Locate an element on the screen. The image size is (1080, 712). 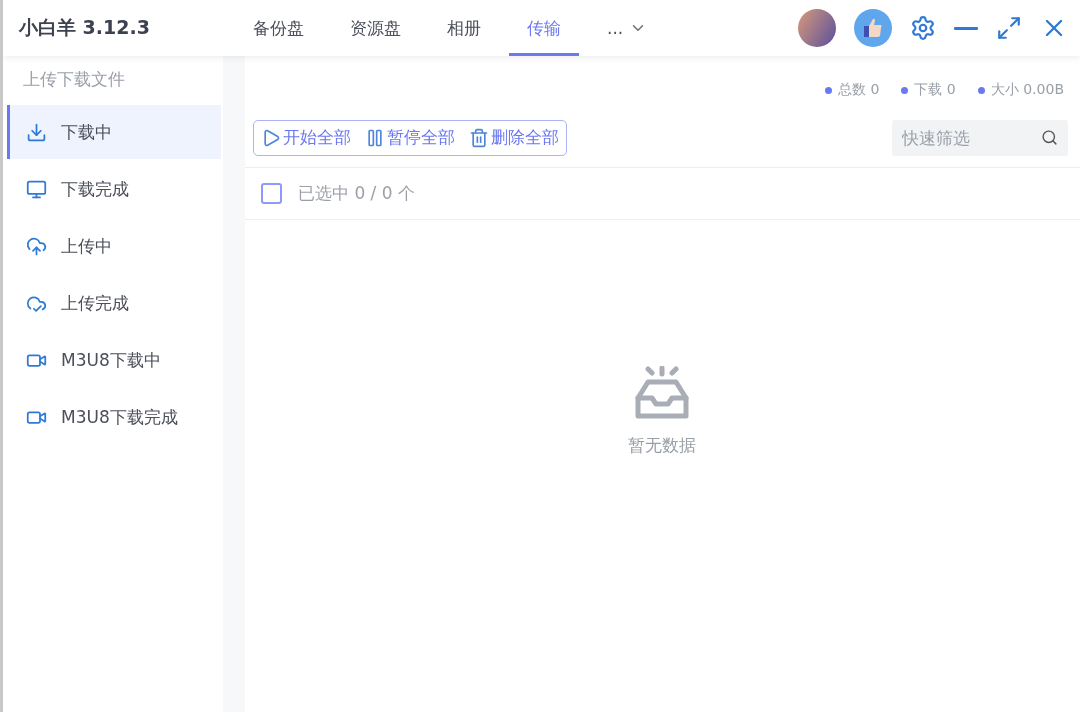
sidebar-item: M3U8下载完成 is located at coordinates (114, 417).